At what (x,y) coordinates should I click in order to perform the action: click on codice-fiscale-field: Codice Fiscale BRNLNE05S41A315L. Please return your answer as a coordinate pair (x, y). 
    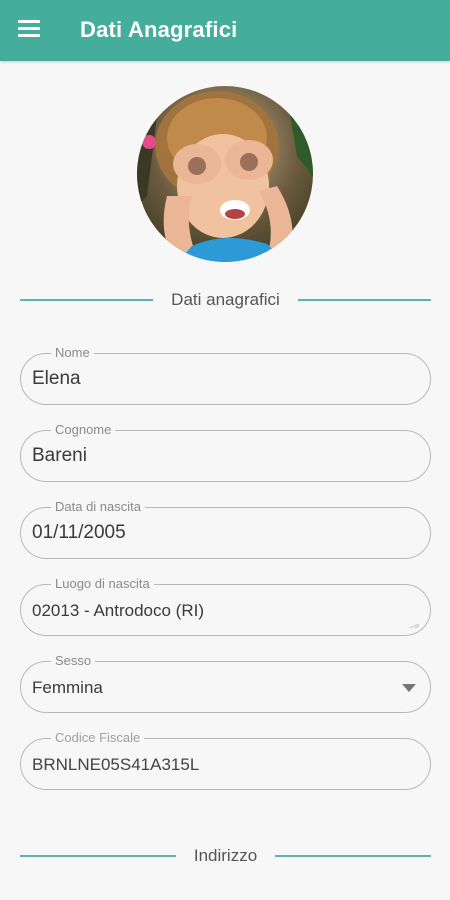
    Looking at the image, I should click on (225, 760).